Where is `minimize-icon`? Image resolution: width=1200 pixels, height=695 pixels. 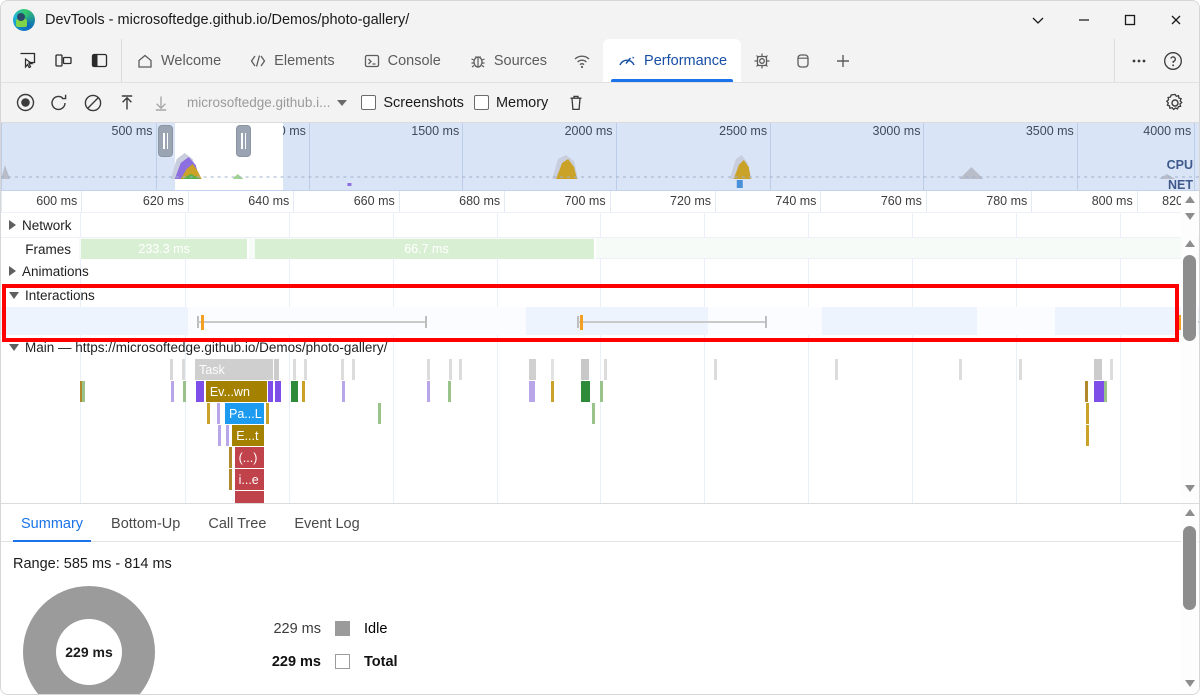 minimize-icon is located at coordinates (1084, 20).